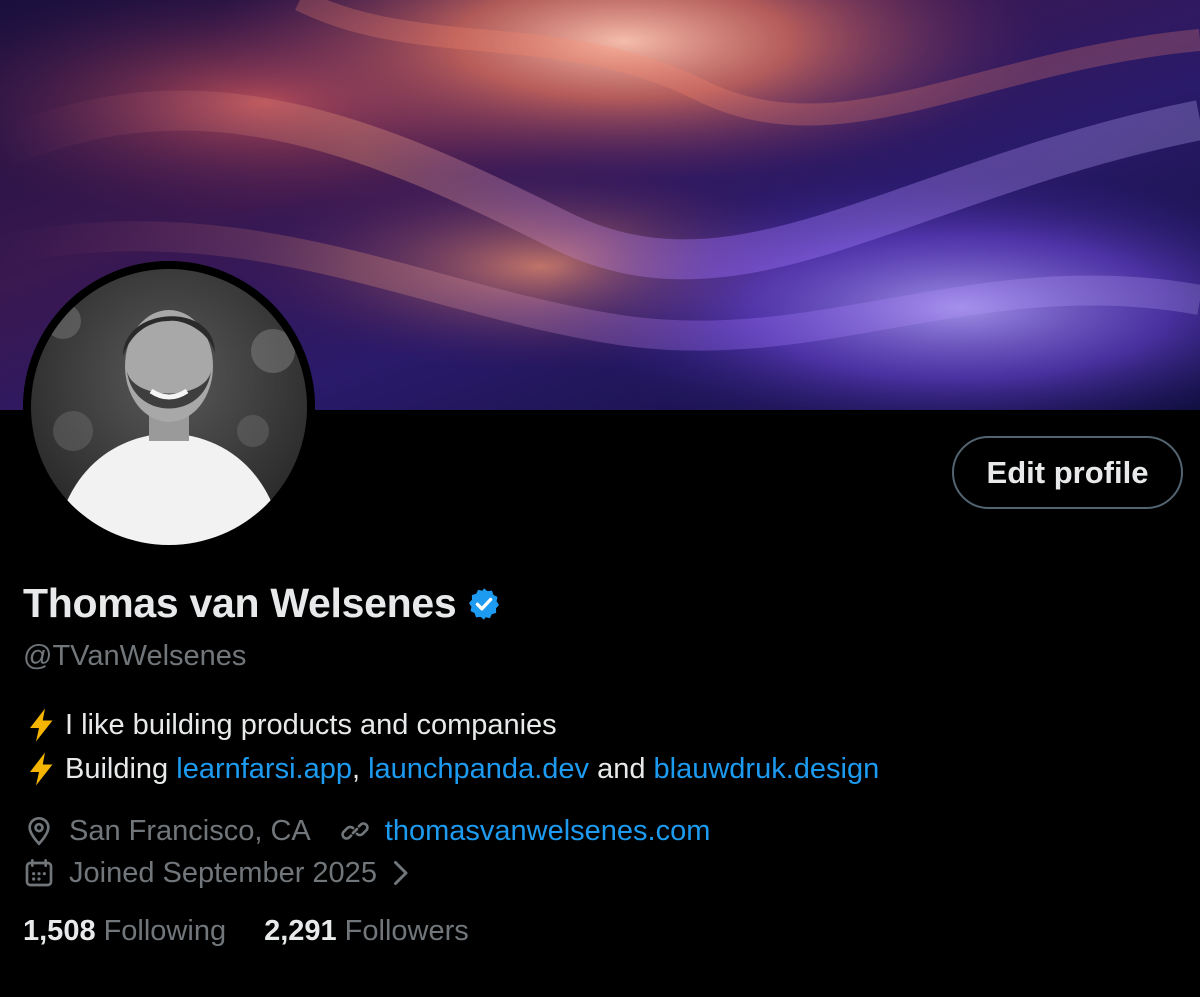 The width and height of the screenshot is (1200, 997). Describe the element at coordinates (59, 931) in the screenshot. I see `following-count: 1,508` at that location.